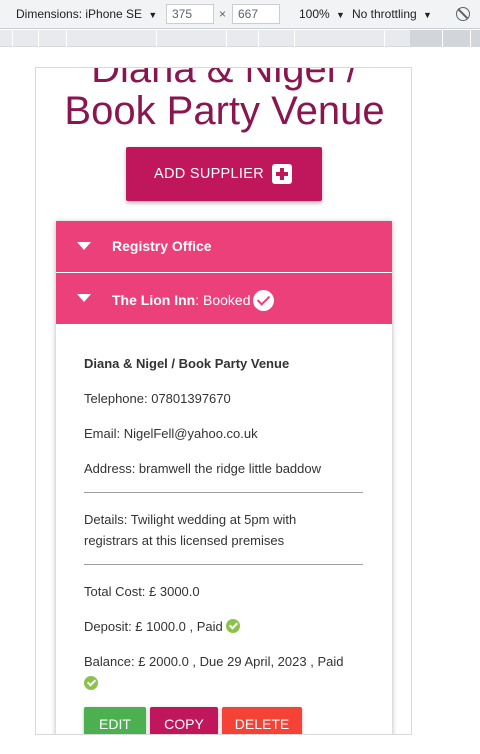 The image size is (480, 754). I want to click on balance-paid-check, so click(91, 684).